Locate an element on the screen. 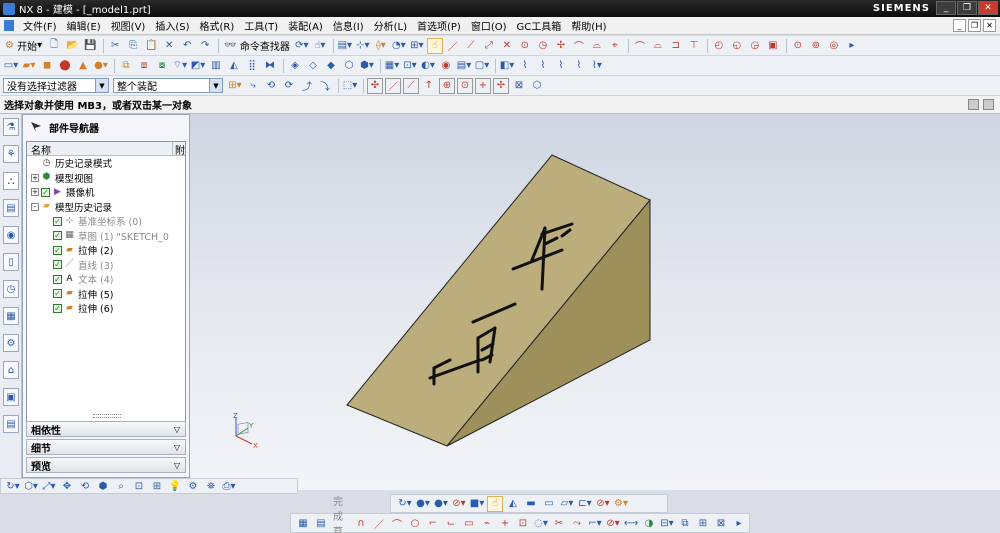 Image resolution: width=1000 pixels, height=533 pixels. menu-analysis: 分析(L) is located at coordinates (390, 25).